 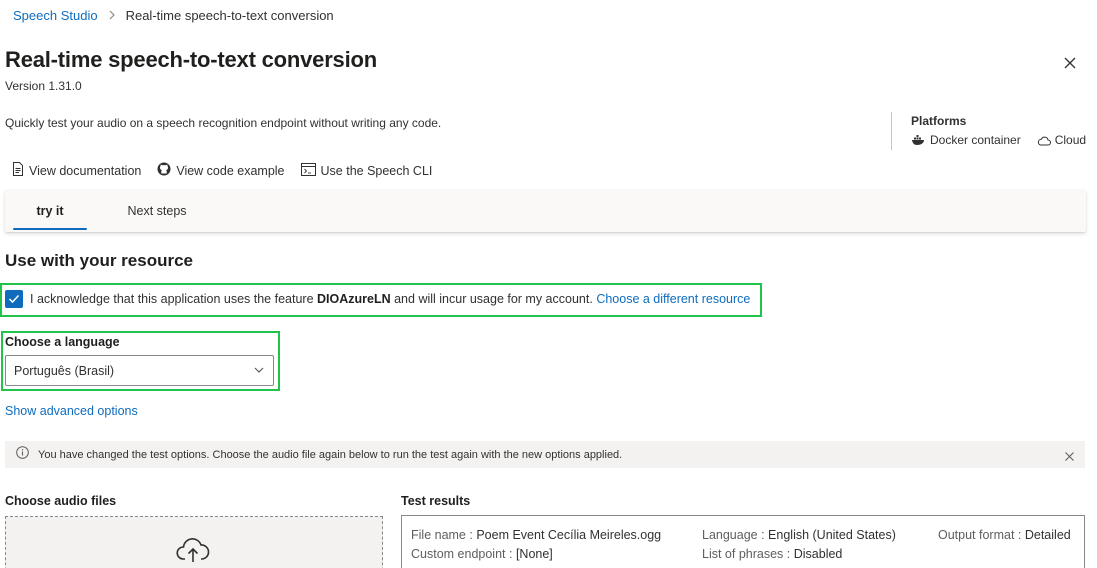 What do you see at coordinates (85, 170) in the screenshot?
I see `view-documentation-label: View documentation` at bounding box center [85, 170].